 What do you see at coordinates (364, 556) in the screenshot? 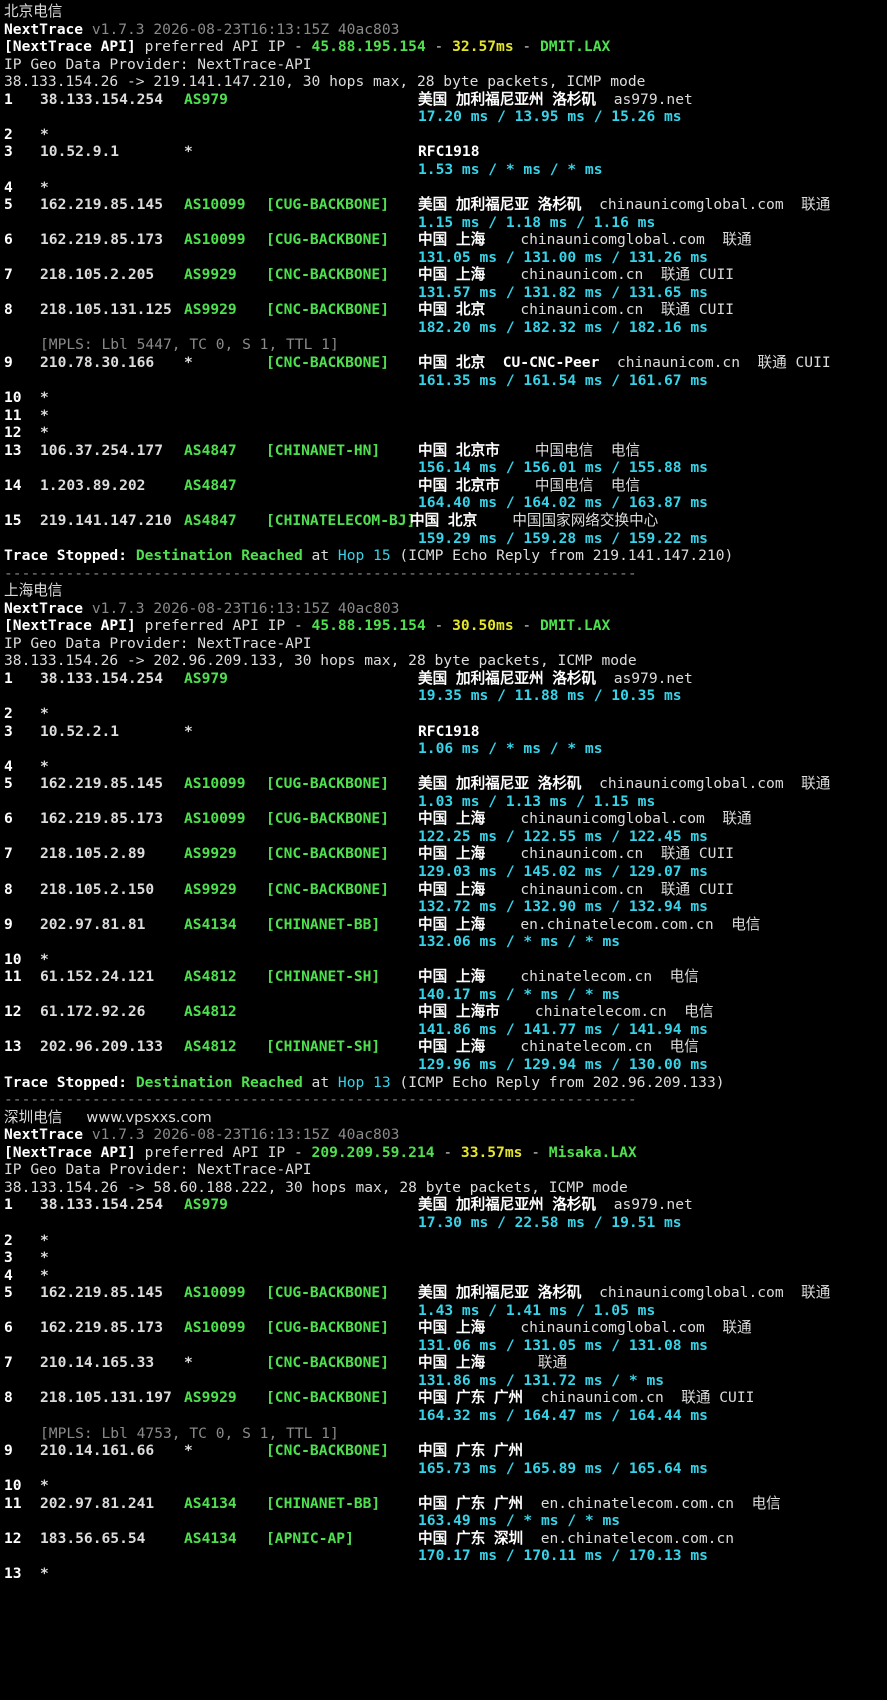
I see `stop-hop: Hop 15` at bounding box center [364, 556].